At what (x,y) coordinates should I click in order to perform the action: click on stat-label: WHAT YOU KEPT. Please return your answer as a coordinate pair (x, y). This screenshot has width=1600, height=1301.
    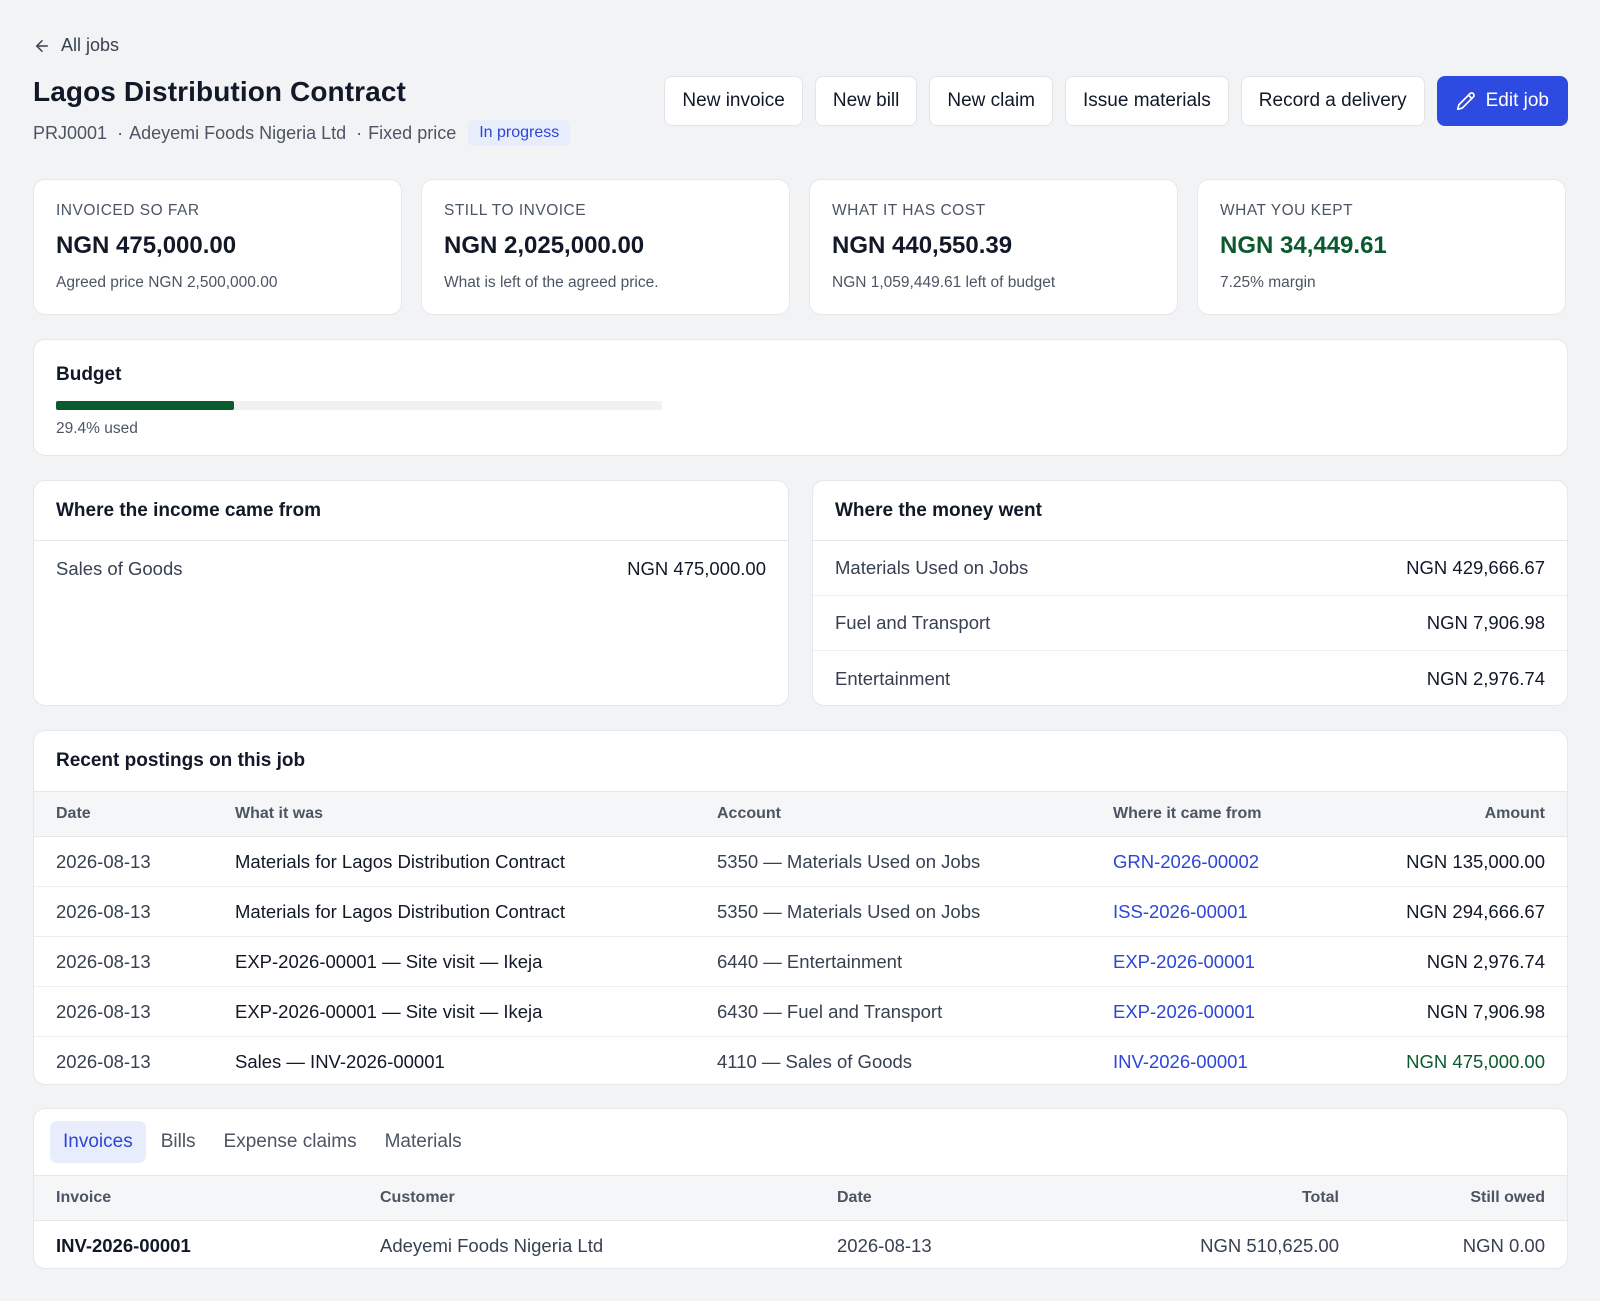
    Looking at the image, I should click on (1287, 210).